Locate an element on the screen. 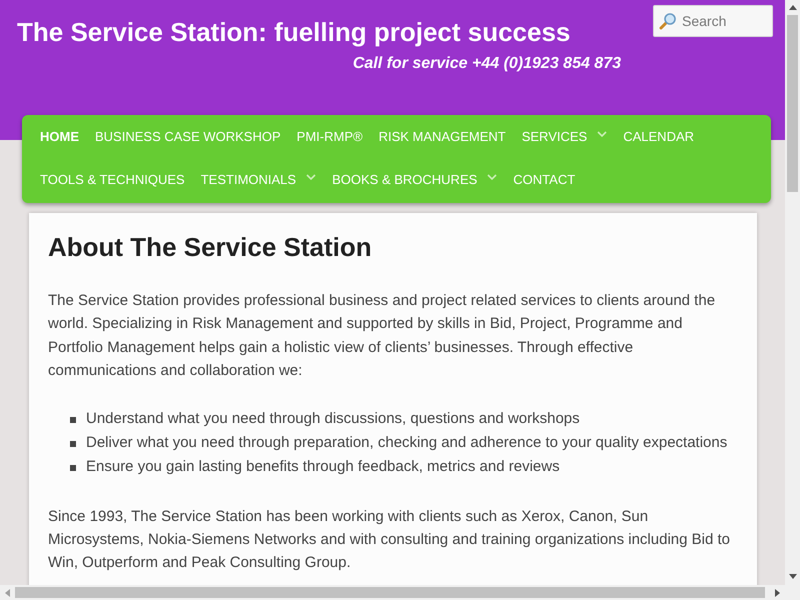 The height and width of the screenshot is (600, 800). phone-tagline: Call for service +44 (0)1923 854 873 is located at coordinates (486, 64).